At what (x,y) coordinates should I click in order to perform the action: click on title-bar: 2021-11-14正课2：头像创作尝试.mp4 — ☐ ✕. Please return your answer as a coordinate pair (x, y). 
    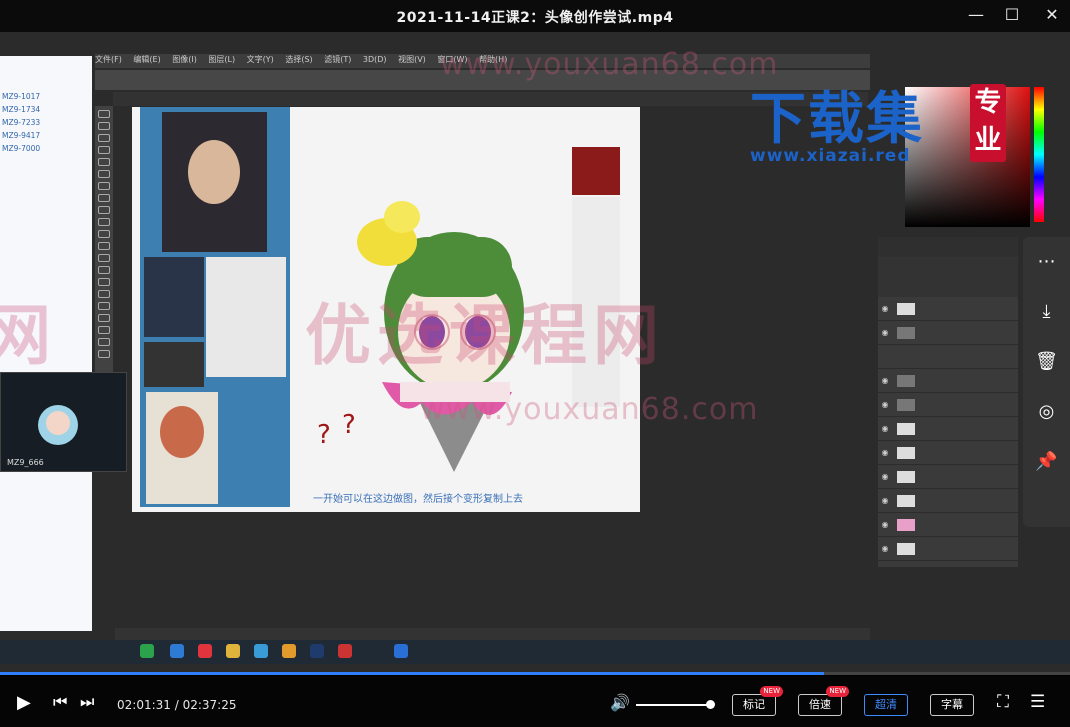
    Looking at the image, I should click on (535, 16).